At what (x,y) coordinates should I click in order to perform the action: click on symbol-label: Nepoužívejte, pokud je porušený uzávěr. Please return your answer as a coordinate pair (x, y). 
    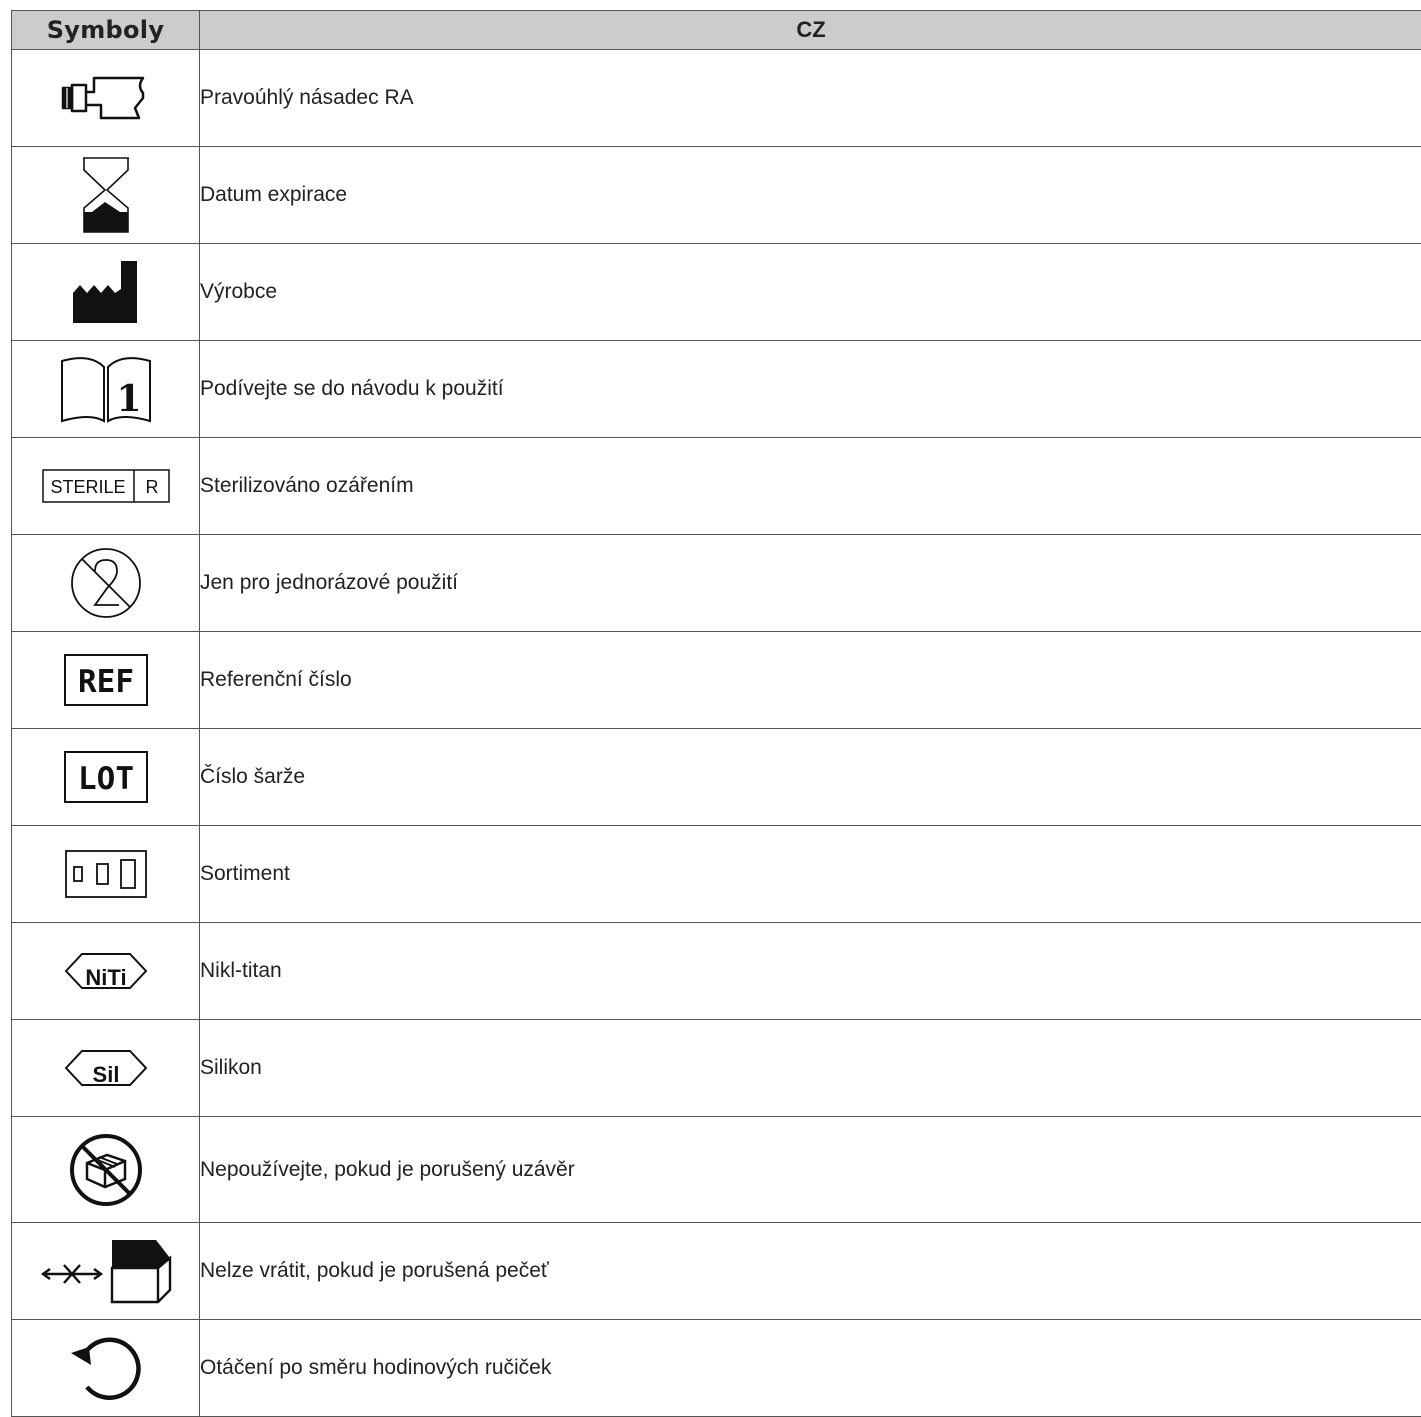
    Looking at the image, I should click on (810, 1170).